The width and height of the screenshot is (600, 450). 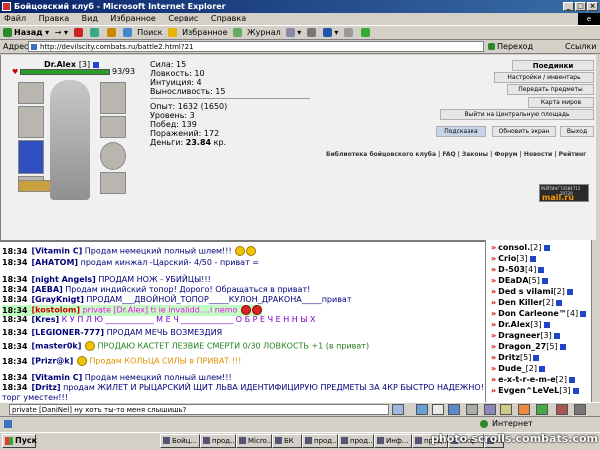 What do you see at coordinates (506, 409) in the screenshot?
I see `settings-icon` at bounding box center [506, 409].